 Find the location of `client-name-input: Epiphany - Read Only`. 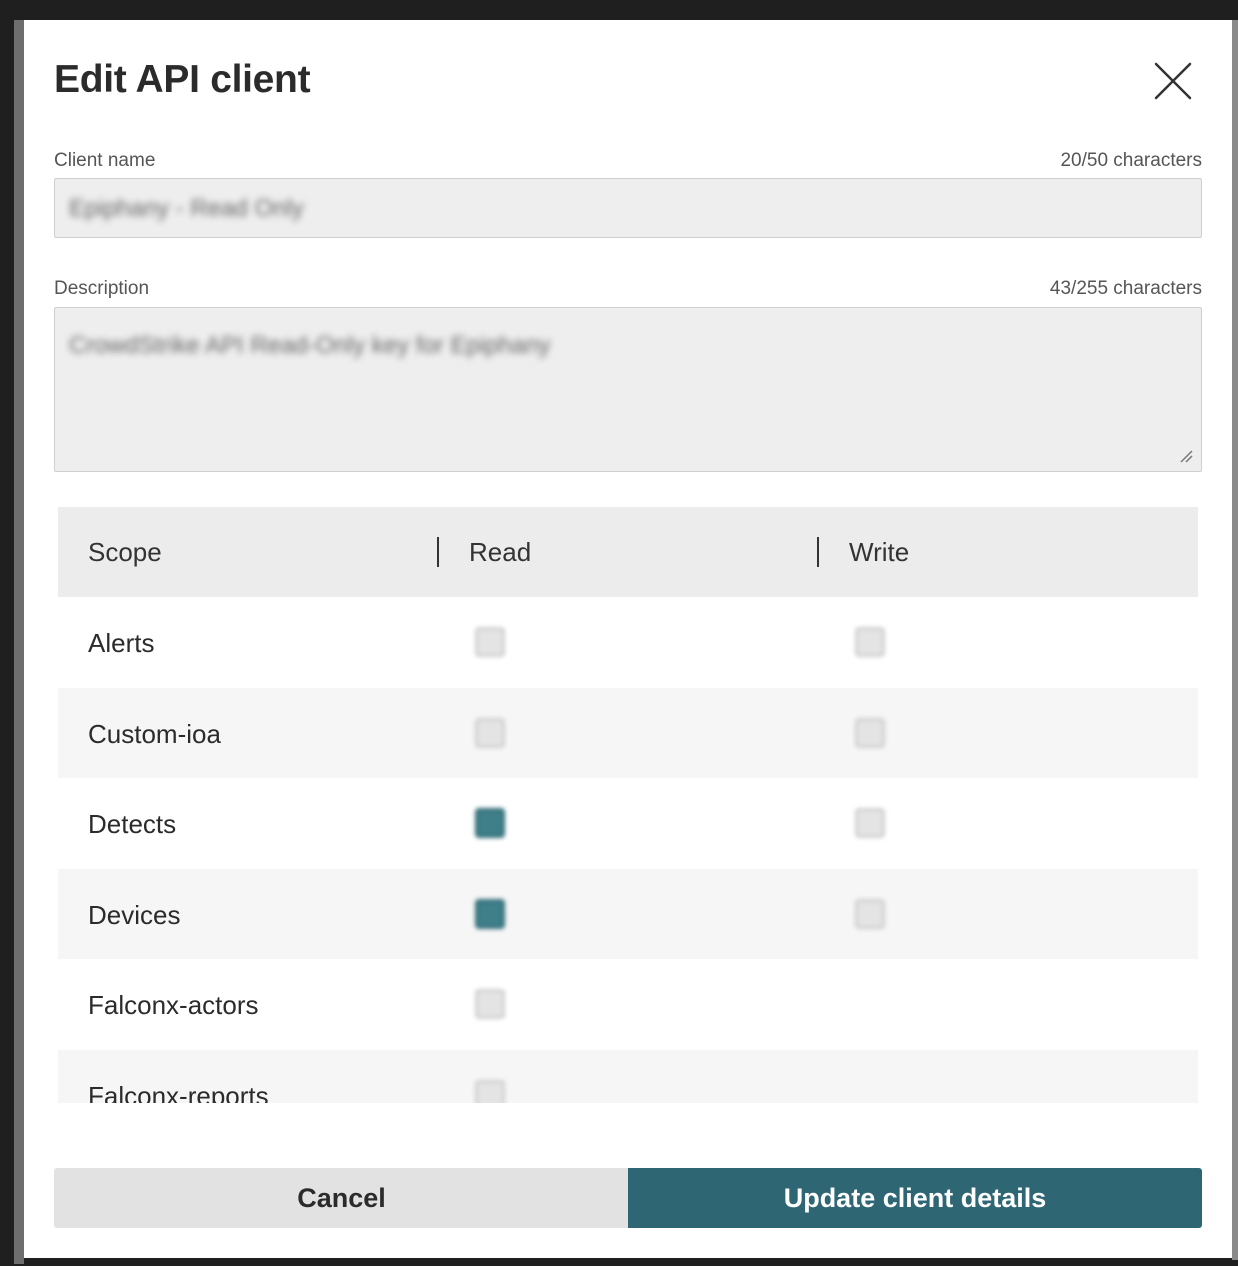

client-name-input: Epiphany - Read Only is located at coordinates (628, 208).